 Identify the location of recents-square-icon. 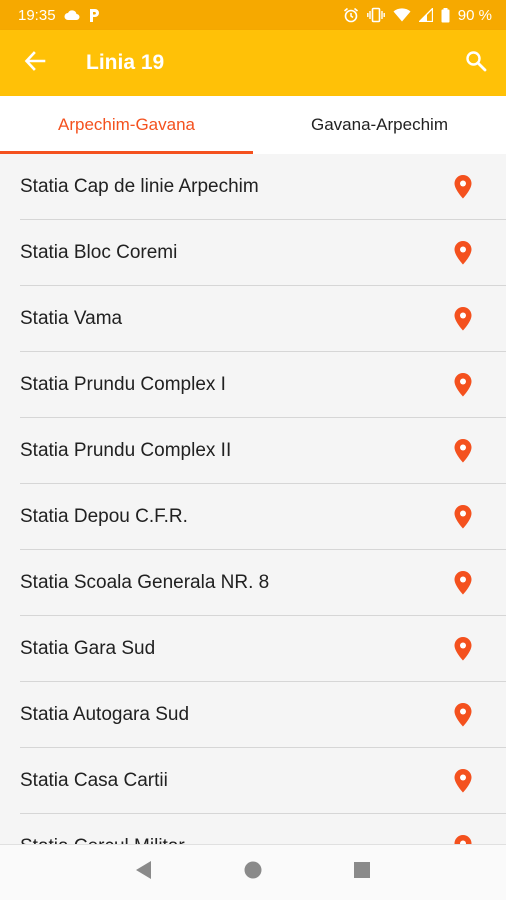
(362, 872).